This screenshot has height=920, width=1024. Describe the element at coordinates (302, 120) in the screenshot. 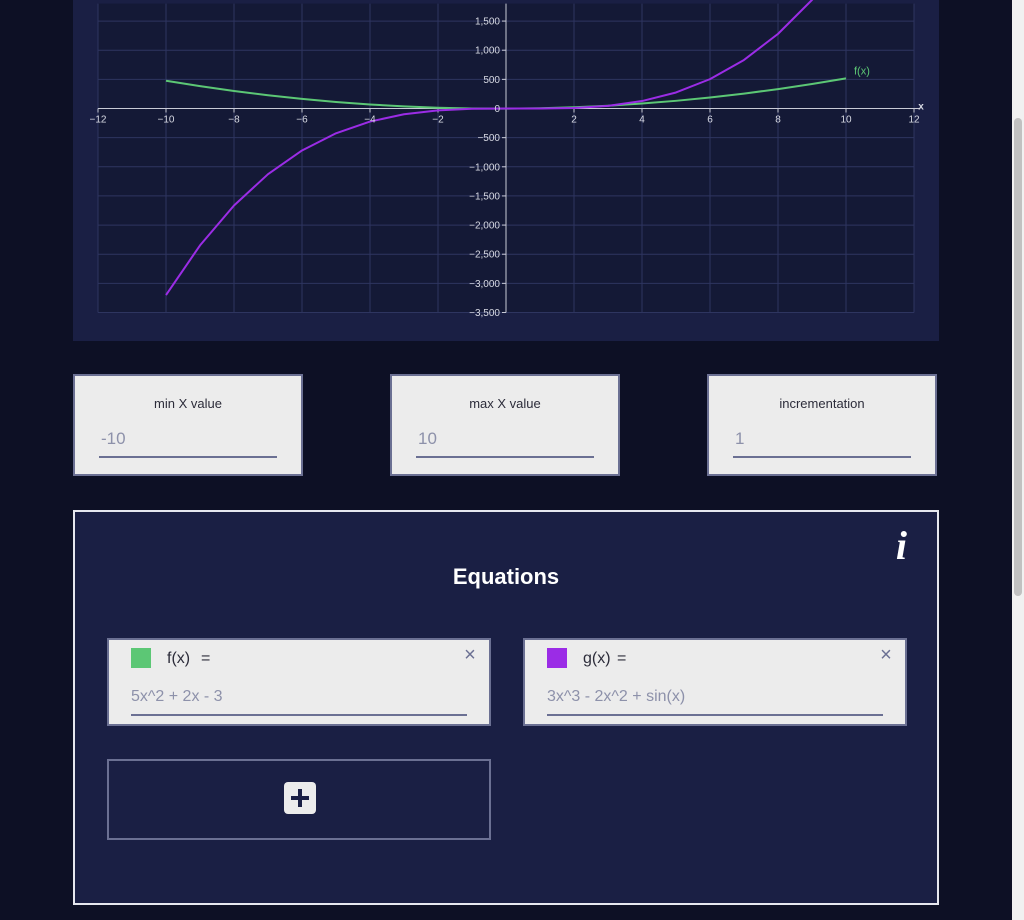

I see `x-tick-label: −6` at that location.